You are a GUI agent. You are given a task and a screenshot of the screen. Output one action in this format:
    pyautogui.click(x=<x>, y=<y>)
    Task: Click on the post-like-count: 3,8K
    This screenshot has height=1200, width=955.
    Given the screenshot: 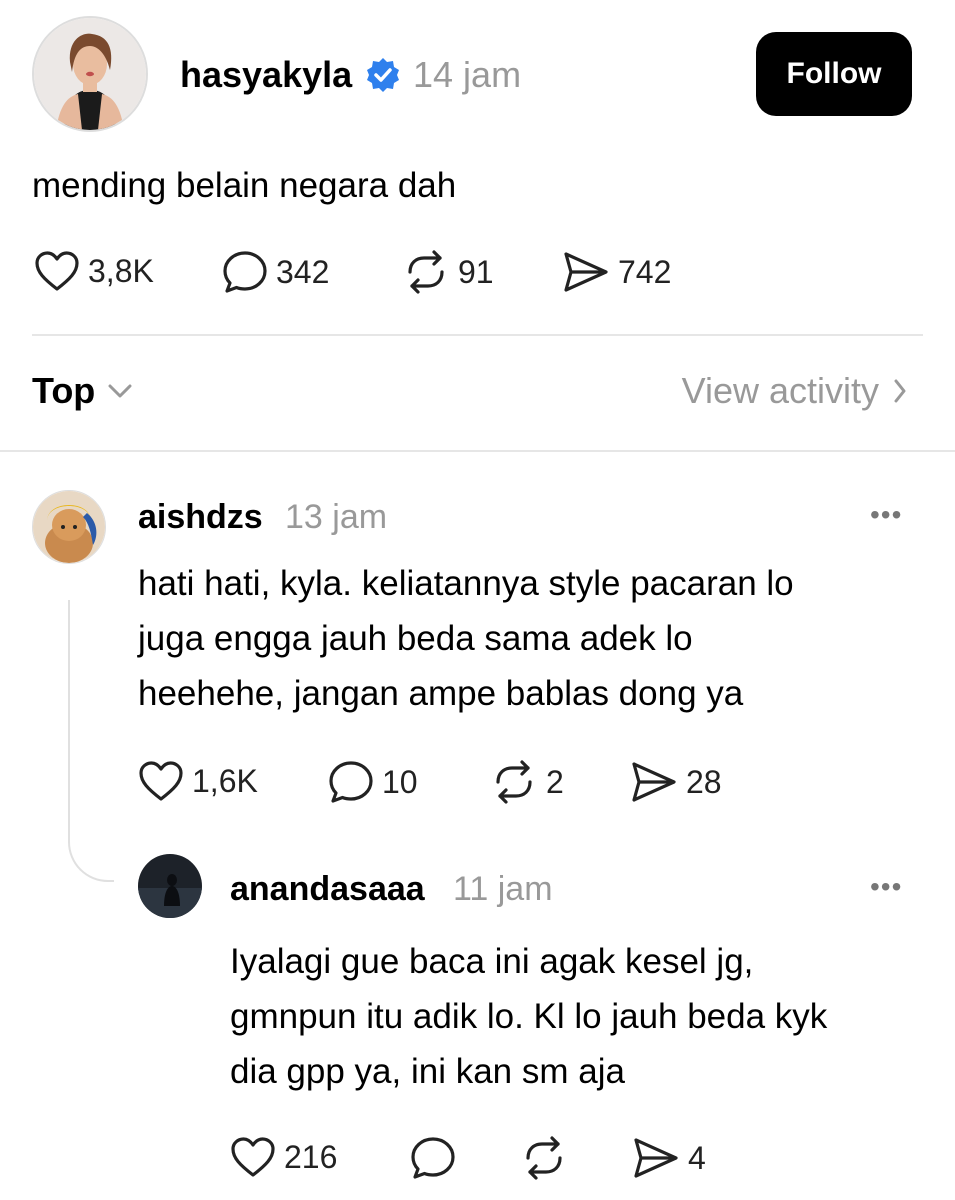 What is the action you would take?
    pyautogui.click(x=121, y=270)
    